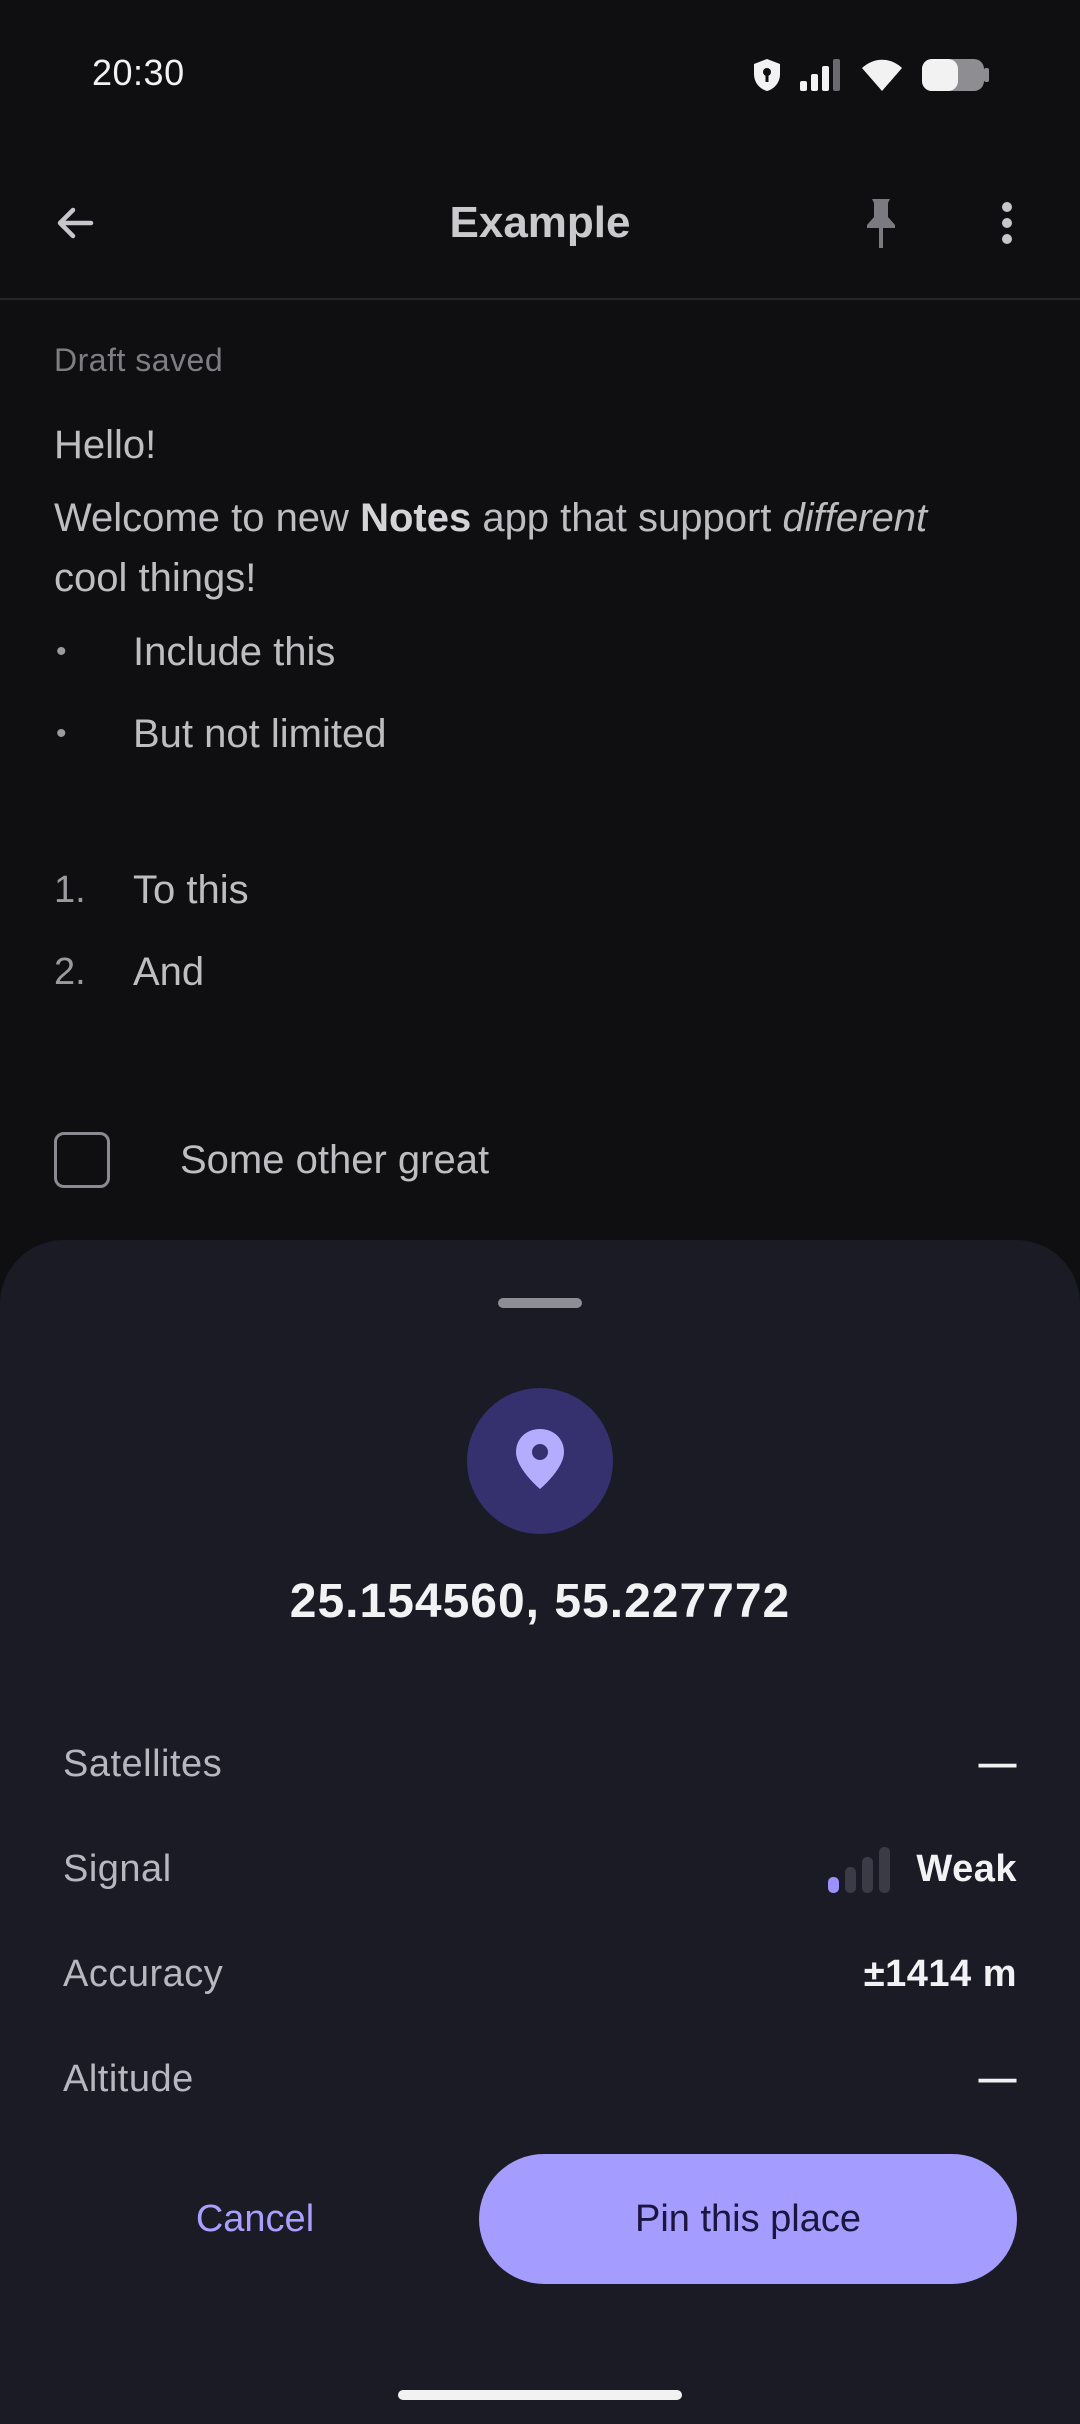 The image size is (1080, 2424). I want to click on home-indicator, so click(540, 2395).